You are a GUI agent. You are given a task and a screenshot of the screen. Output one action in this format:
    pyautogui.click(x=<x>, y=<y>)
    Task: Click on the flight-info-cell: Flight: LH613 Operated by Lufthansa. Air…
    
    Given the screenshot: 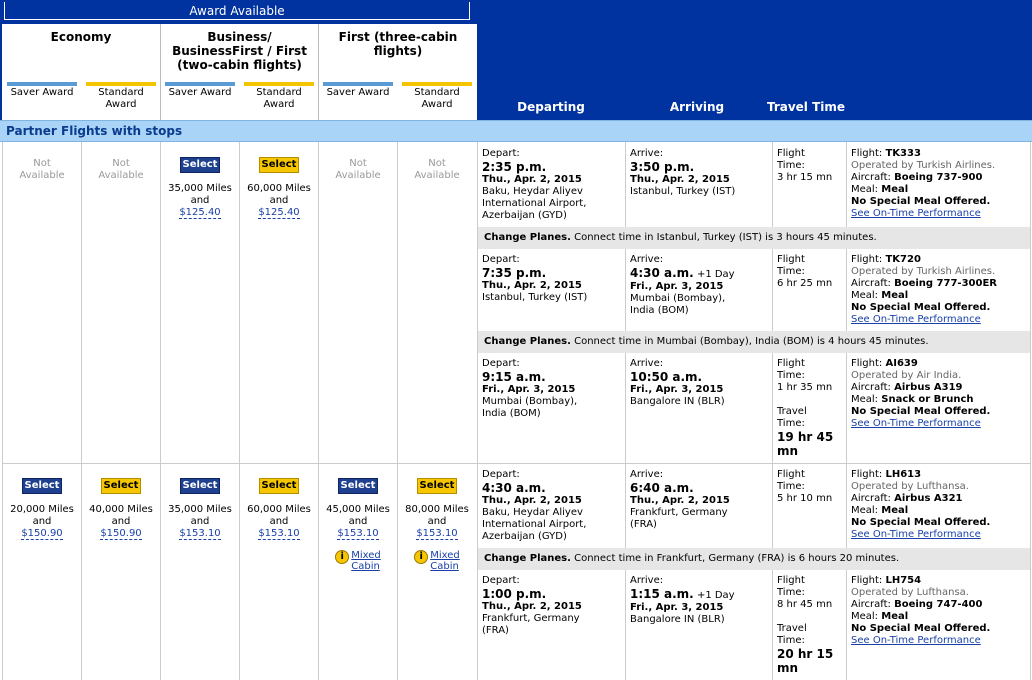 What is the action you would take?
    pyautogui.click(x=921, y=504)
    